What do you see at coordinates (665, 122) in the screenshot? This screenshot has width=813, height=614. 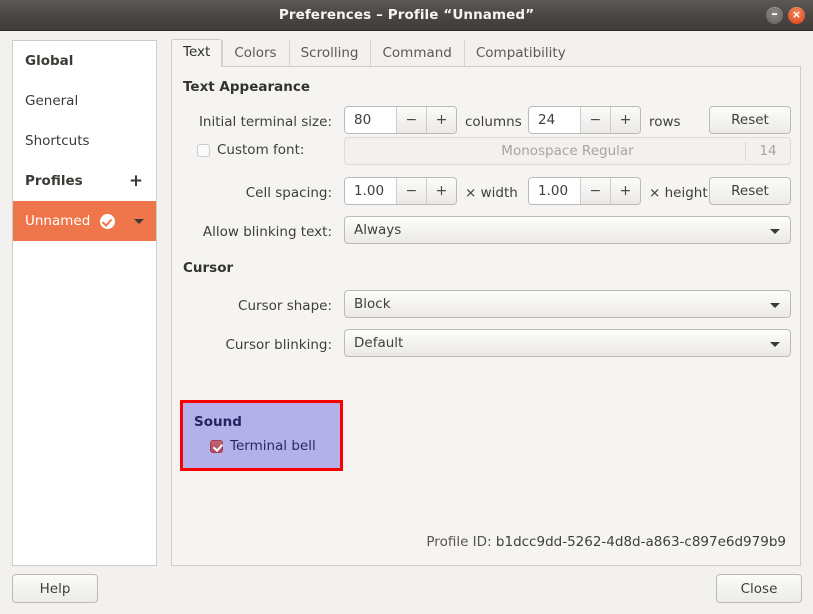 I see `label-rows-unit: rows` at bounding box center [665, 122].